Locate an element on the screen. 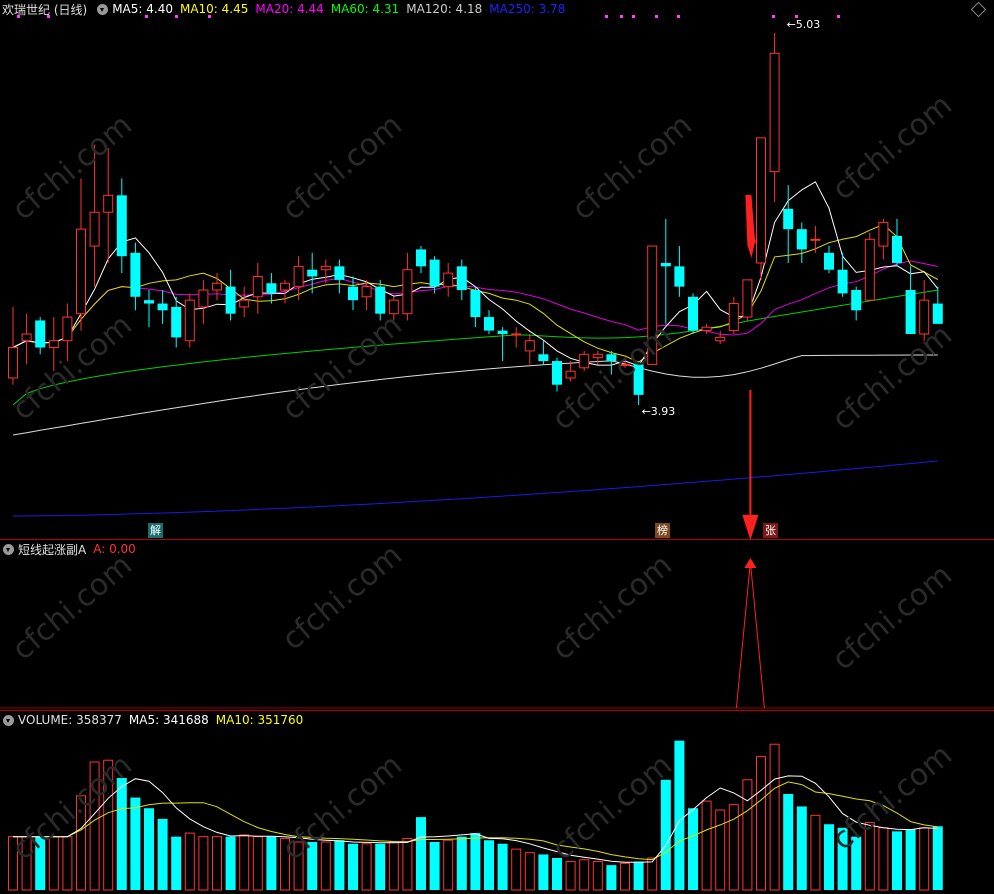  marker-jie: 解 is located at coordinates (155, 530).